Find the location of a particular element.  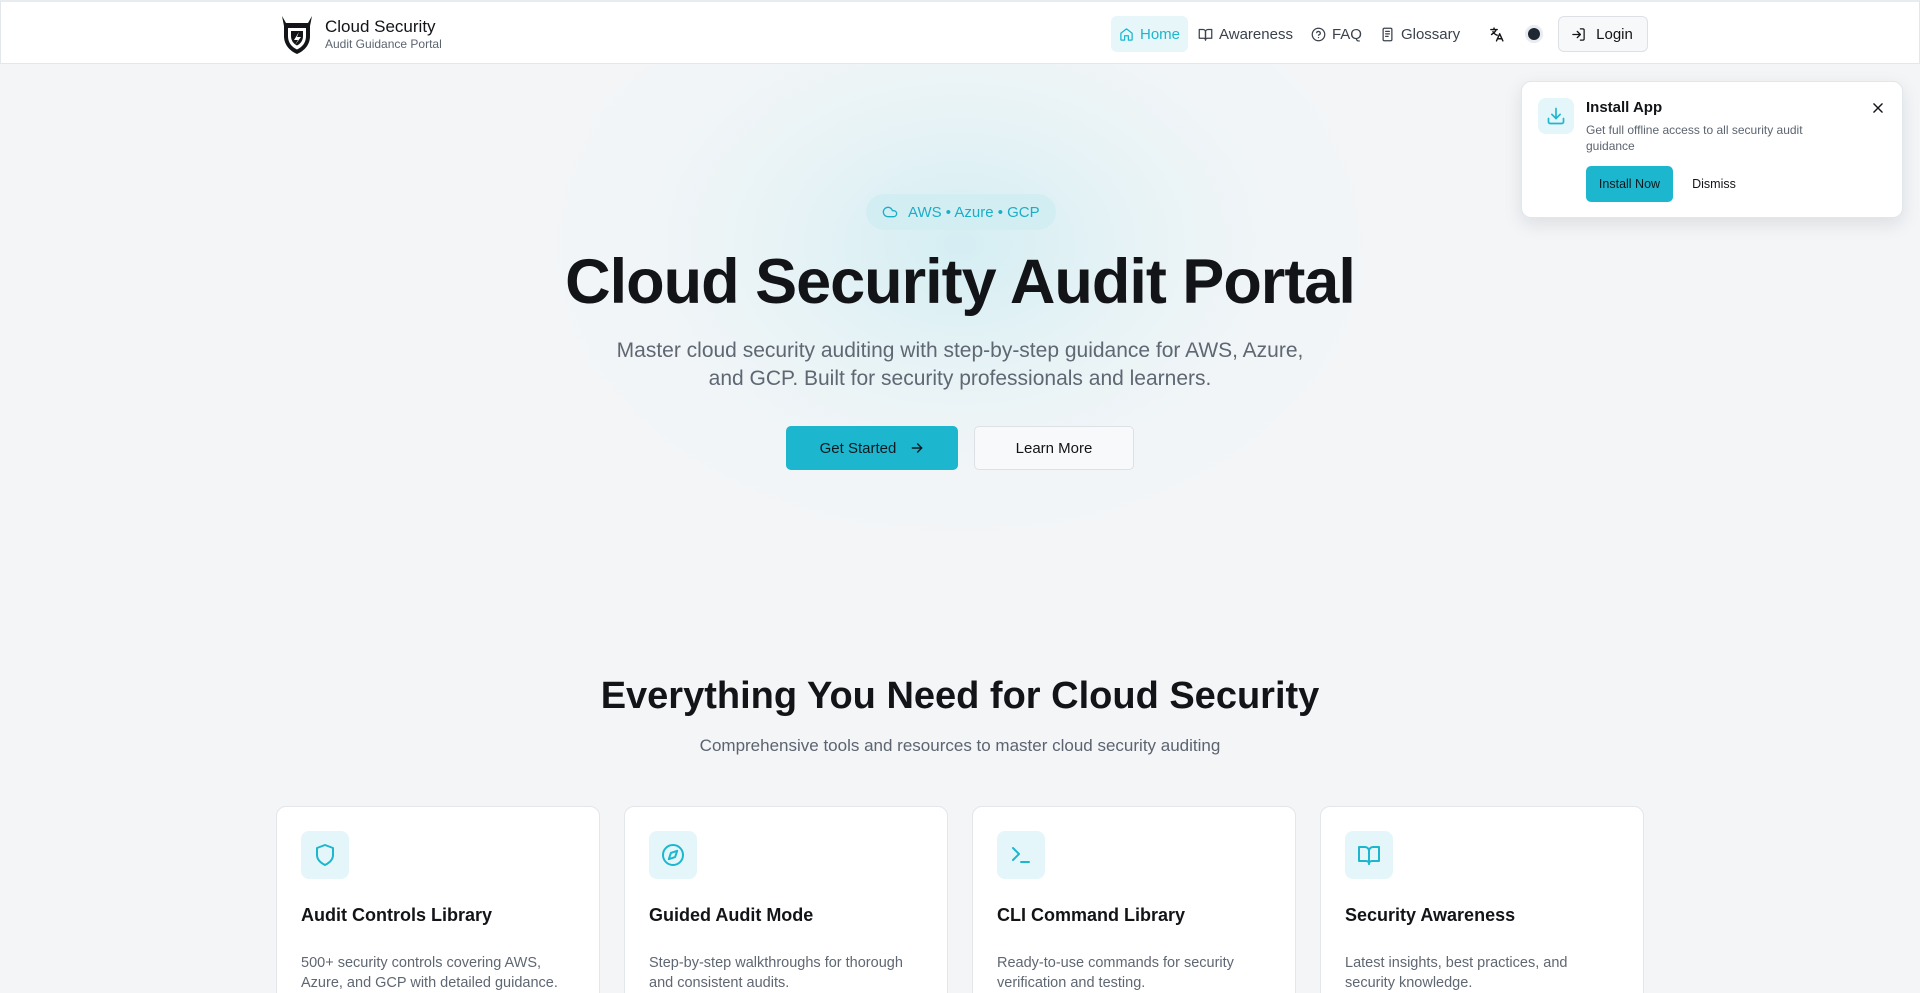

close-icon is located at coordinates (1878, 108).